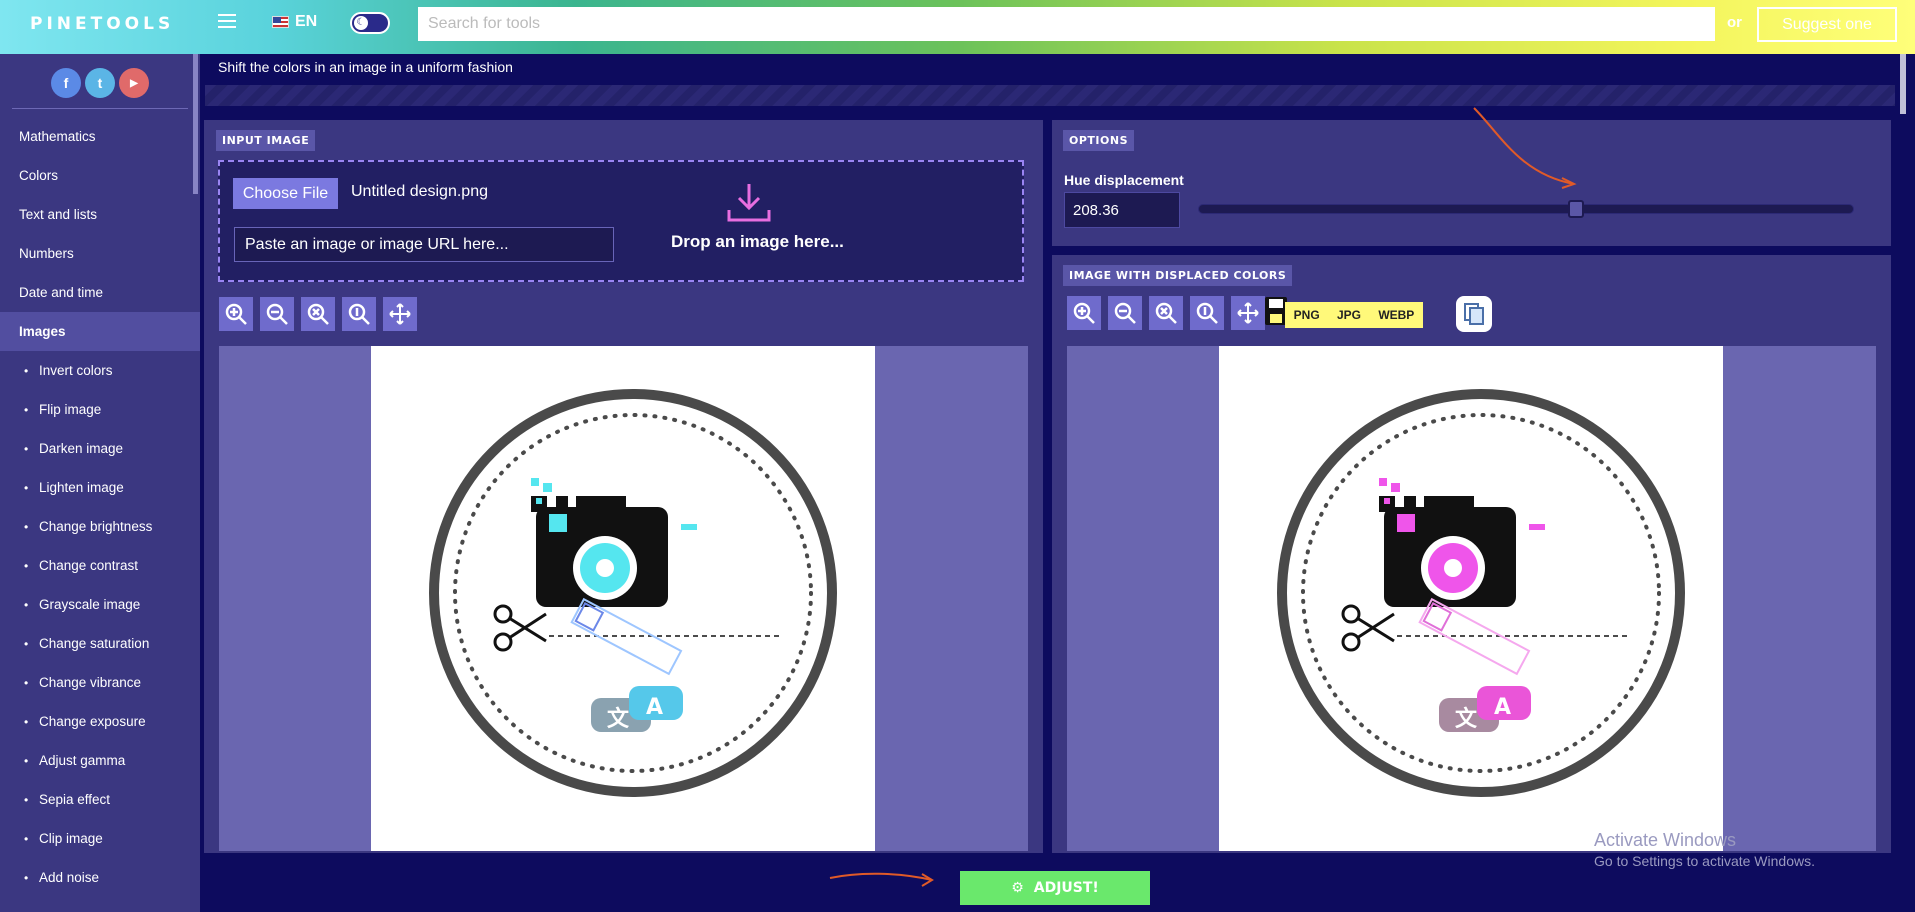 This screenshot has width=1915, height=912. What do you see at coordinates (280, 22) in the screenshot?
I see `us-flag-icon` at bounding box center [280, 22].